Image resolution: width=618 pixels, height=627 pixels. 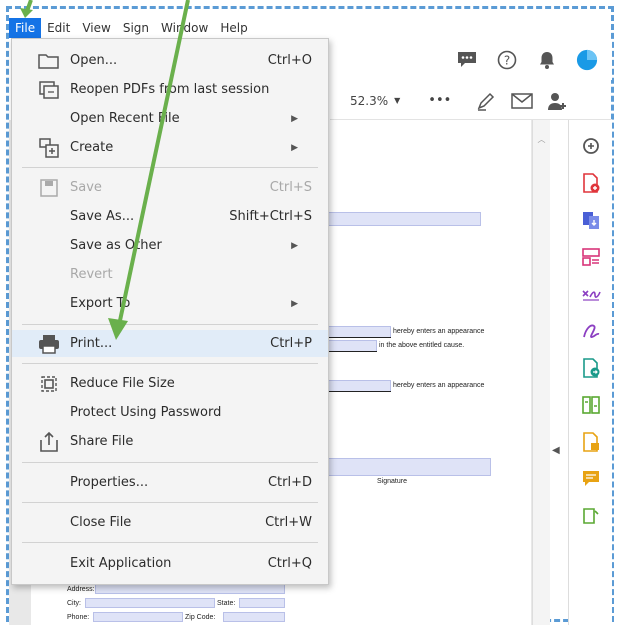 What do you see at coordinates (406, 467) in the screenshot?
I see `signature-field` at bounding box center [406, 467].